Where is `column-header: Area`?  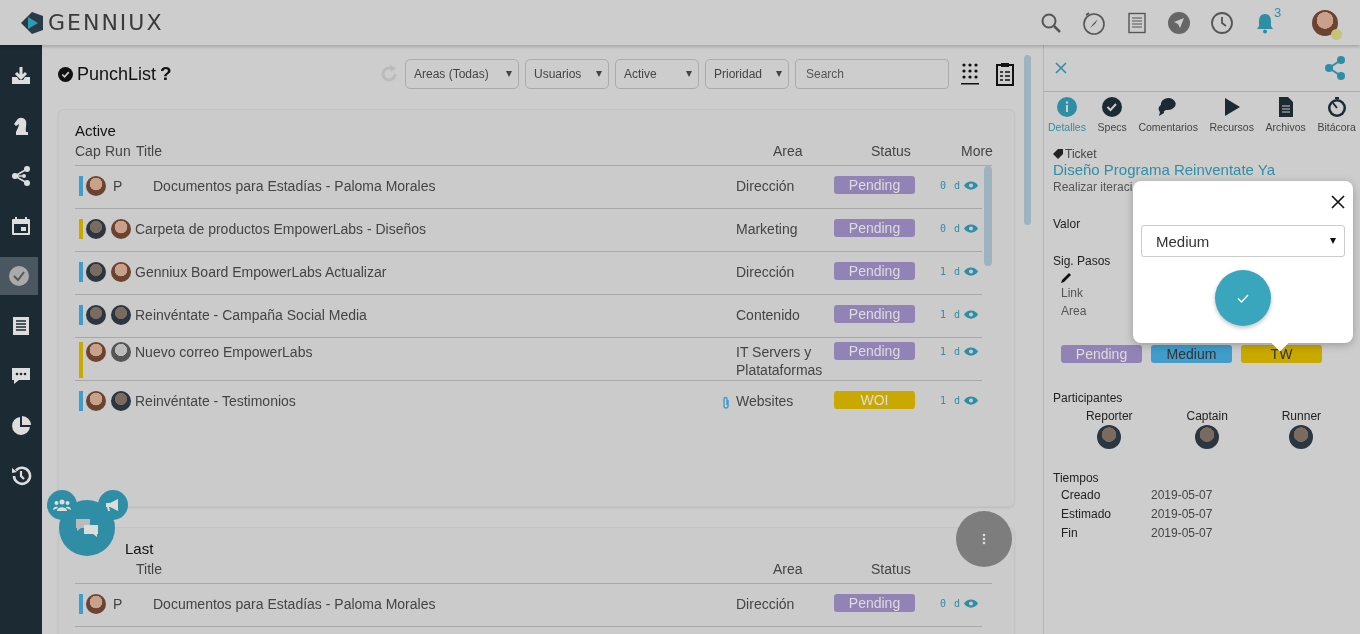
column-header: Area is located at coordinates (788, 151).